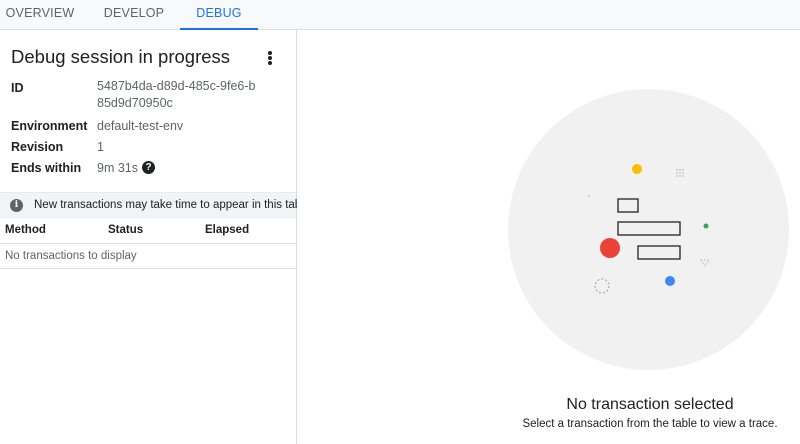 The width and height of the screenshot is (800, 444). I want to click on transactions-table-header: Method Status Elapsed, so click(148, 231).